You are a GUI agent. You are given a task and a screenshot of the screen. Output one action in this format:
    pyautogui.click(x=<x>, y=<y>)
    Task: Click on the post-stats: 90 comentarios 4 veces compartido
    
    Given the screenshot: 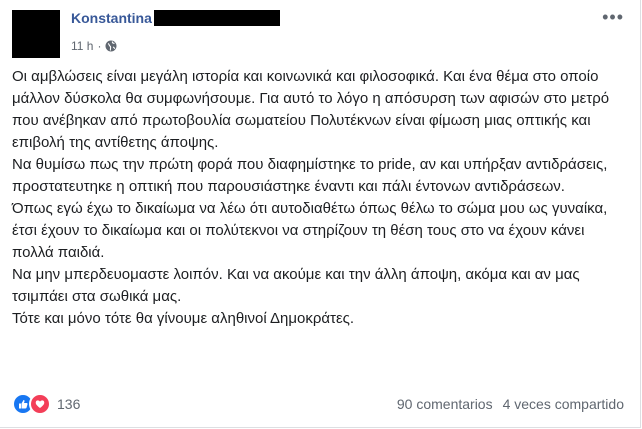 What is the action you would take?
    pyautogui.click(x=510, y=404)
    